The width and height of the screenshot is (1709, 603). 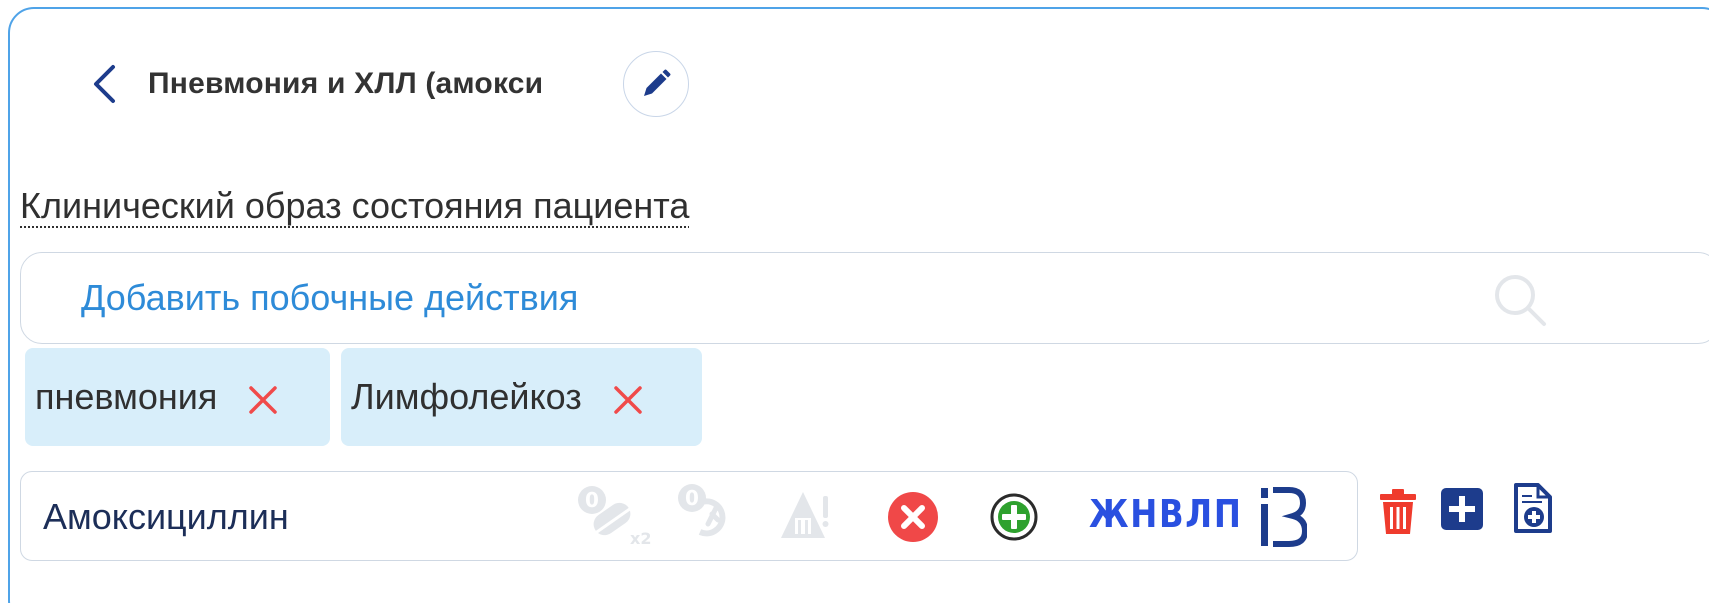 What do you see at coordinates (808, 516) in the screenshot?
I see `warning-icon` at bounding box center [808, 516].